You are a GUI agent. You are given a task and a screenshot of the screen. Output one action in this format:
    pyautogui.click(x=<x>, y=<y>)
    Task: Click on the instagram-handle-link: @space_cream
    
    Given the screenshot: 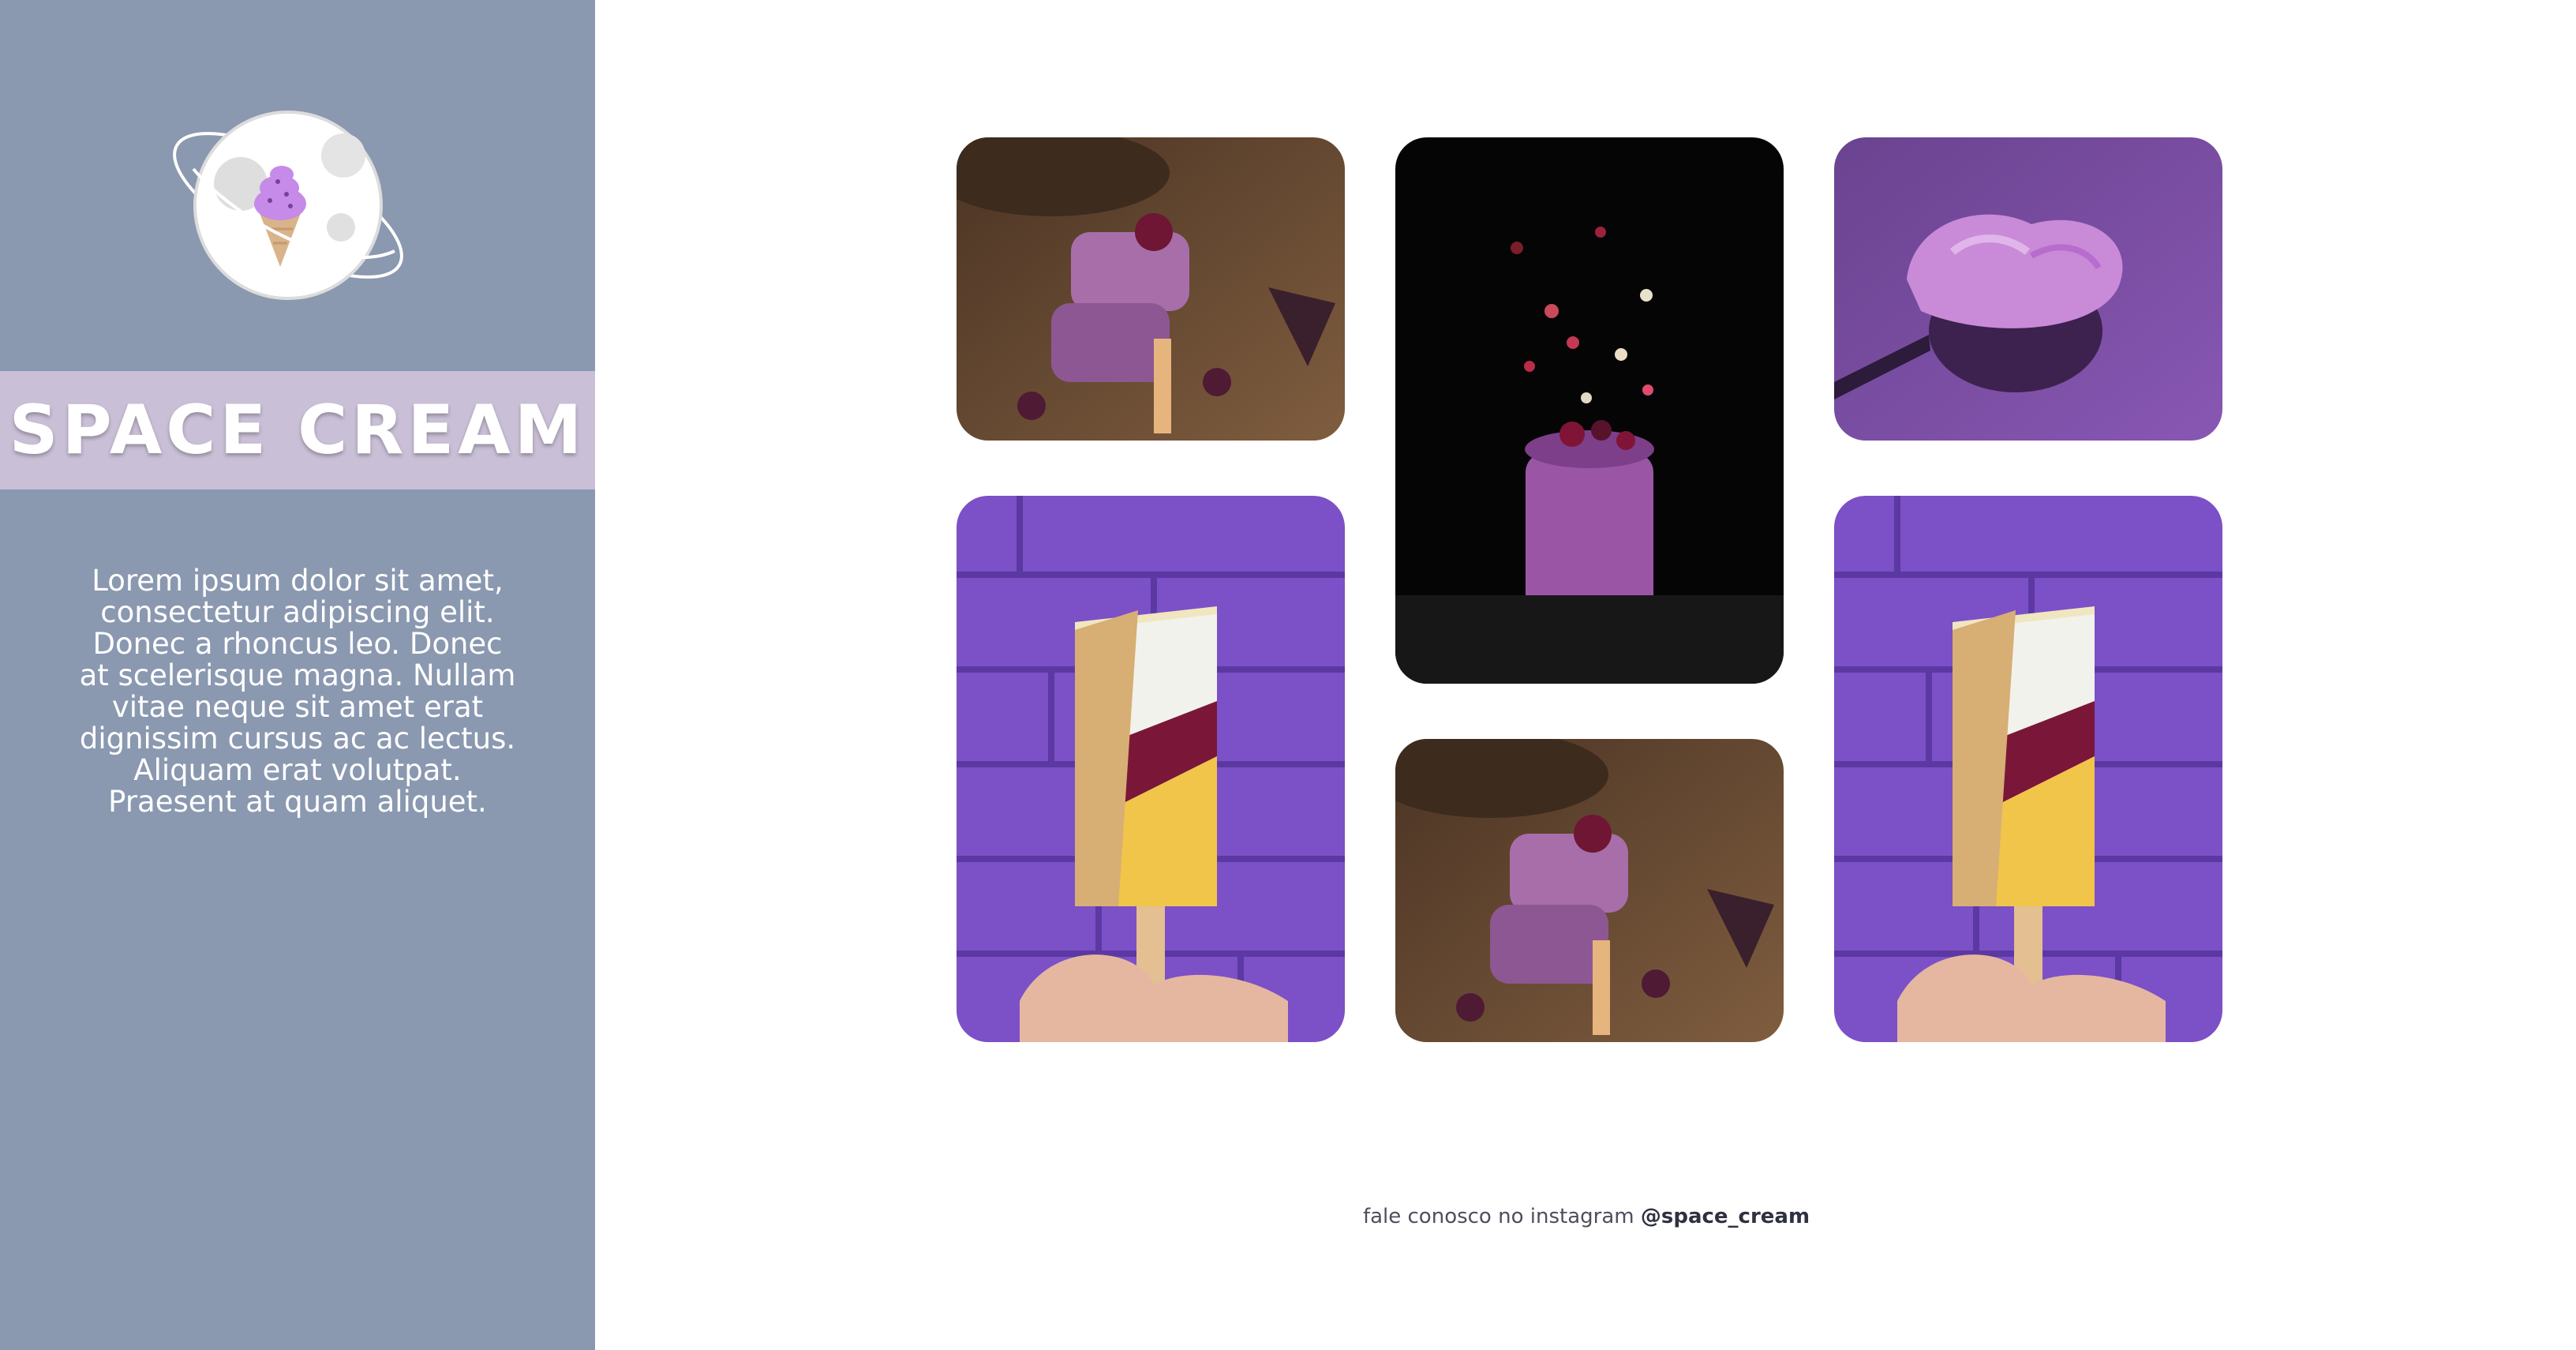 What is the action you would take?
    pyautogui.click(x=1725, y=1216)
    